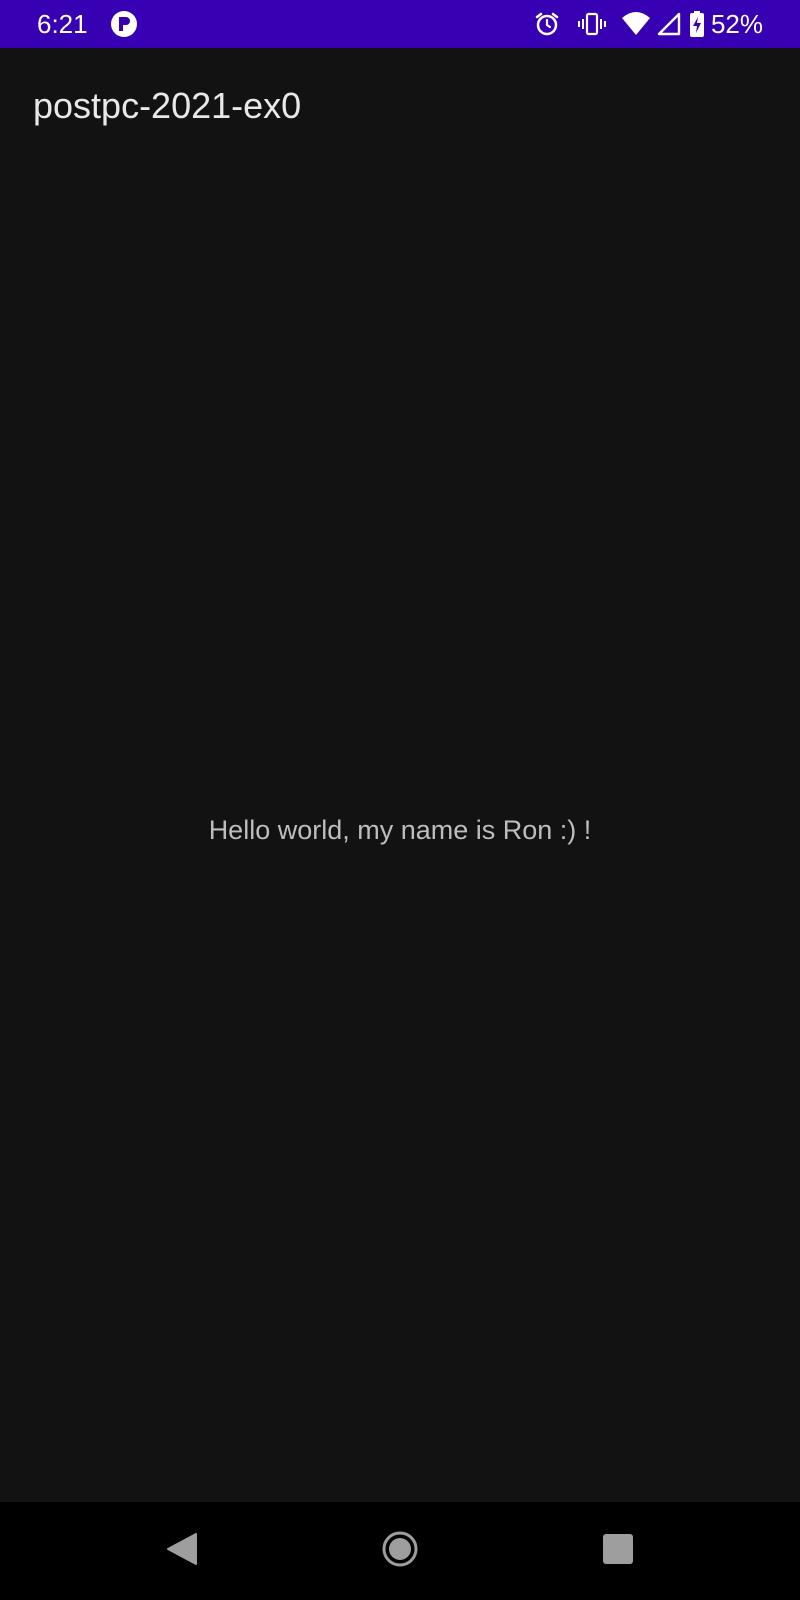 The width and height of the screenshot is (800, 1600). I want to click on vibrate-icon, so click(592, 24).